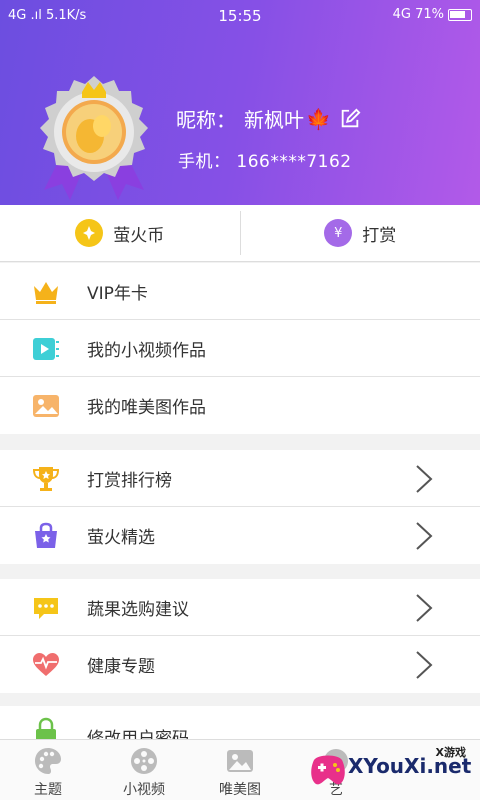  I want to click on battery-icon, so click(460, 14).